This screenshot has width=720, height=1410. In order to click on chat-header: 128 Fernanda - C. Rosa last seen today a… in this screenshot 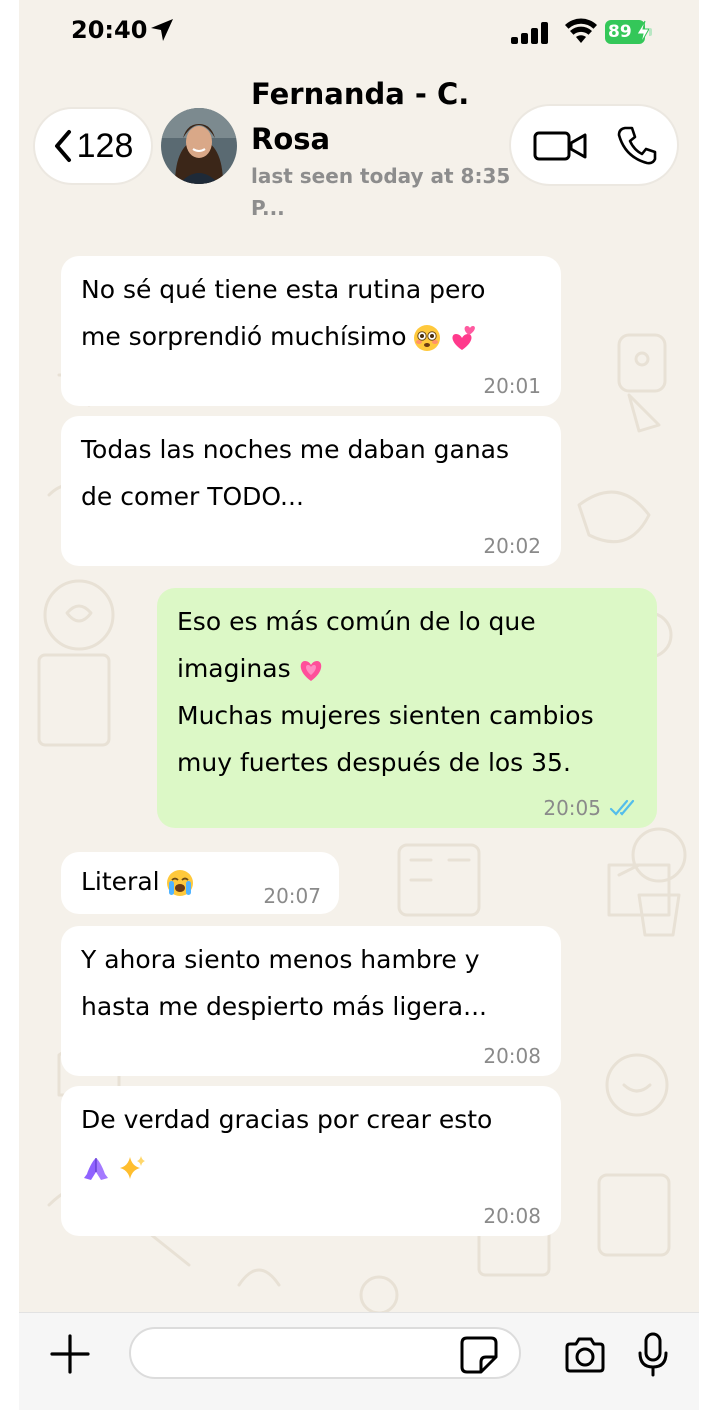, I will do `click(359, 148)`.